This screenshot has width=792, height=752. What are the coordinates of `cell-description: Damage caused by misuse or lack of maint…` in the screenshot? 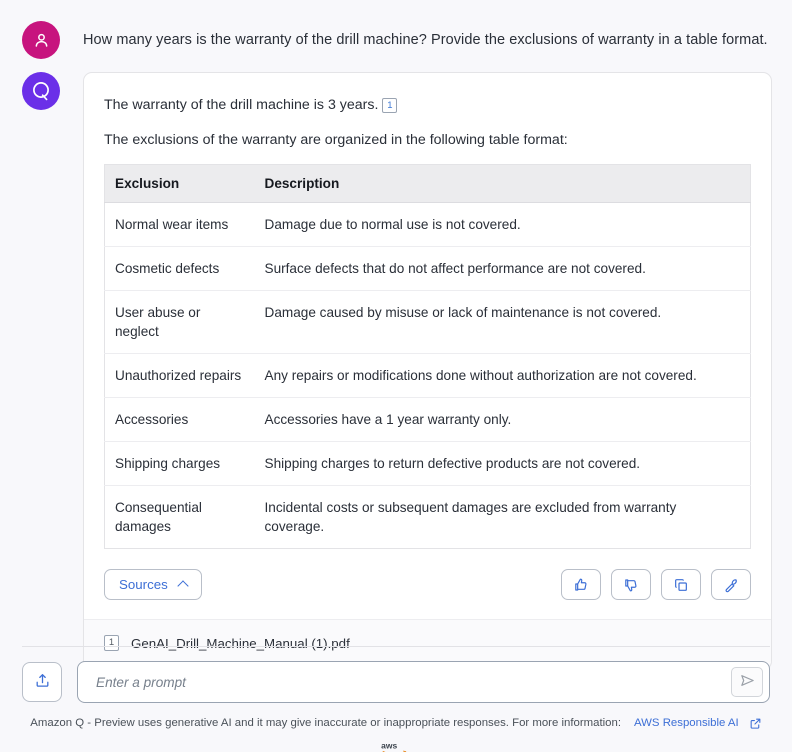 It's located at (502, 322).